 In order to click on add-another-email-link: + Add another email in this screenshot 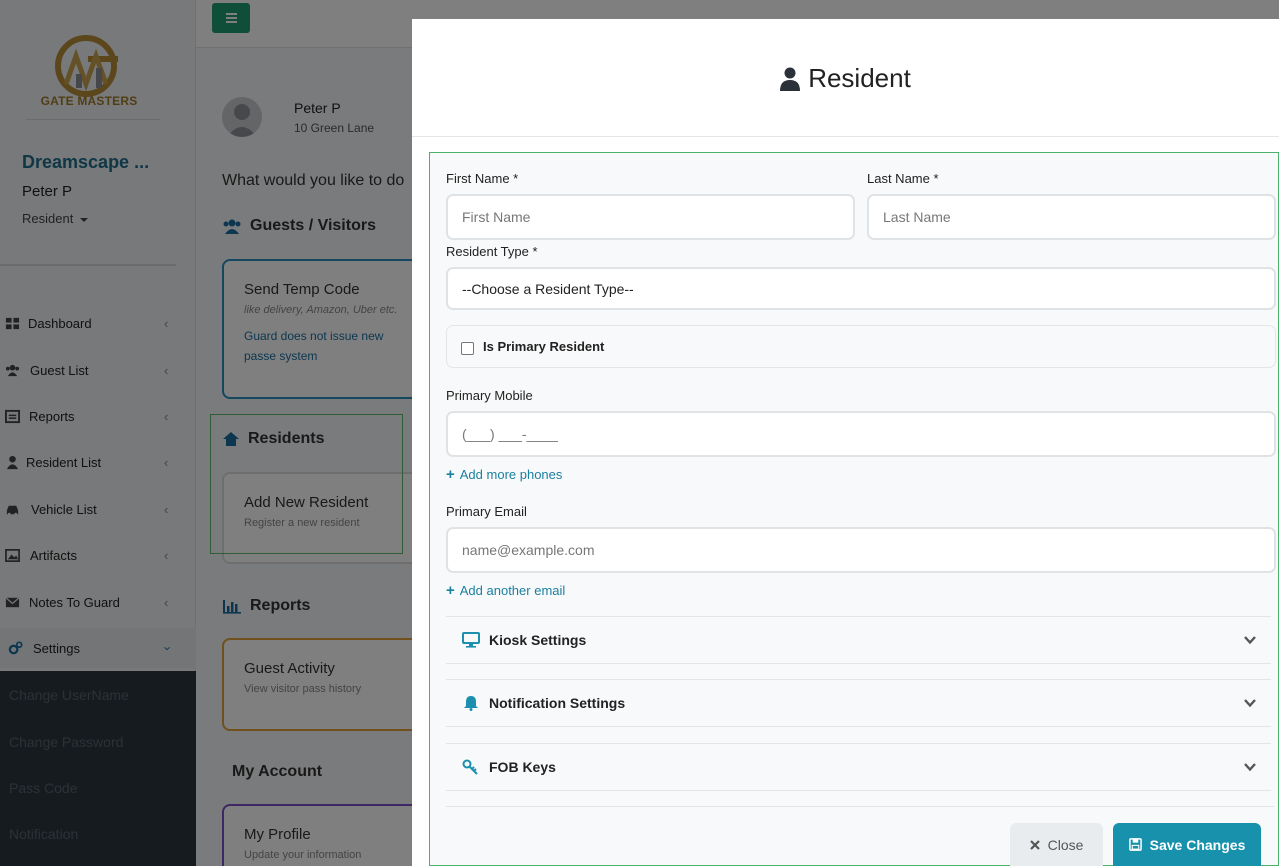, I will do `click(505, 590)`.